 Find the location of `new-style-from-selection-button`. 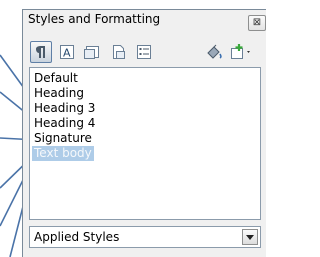

new-style-from-selection-button is located at coordinates (241, 52).